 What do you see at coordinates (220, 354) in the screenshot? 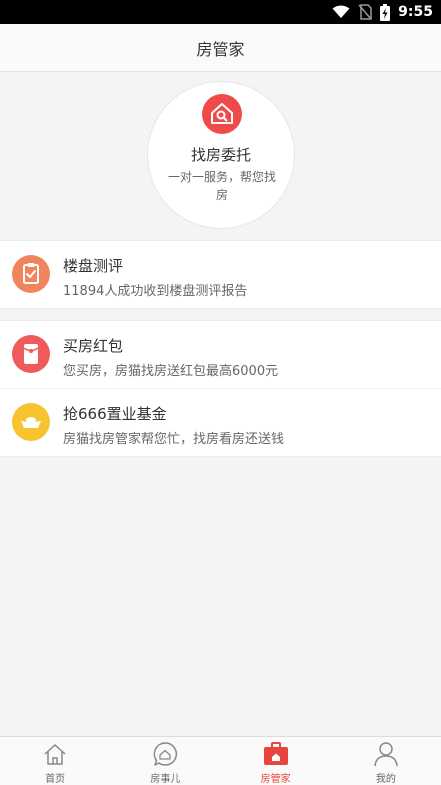
I see `list-item-red-envelope: 买房红包 您买房，房猫找房送红包最高6000元` at bounding box center [220, 354].